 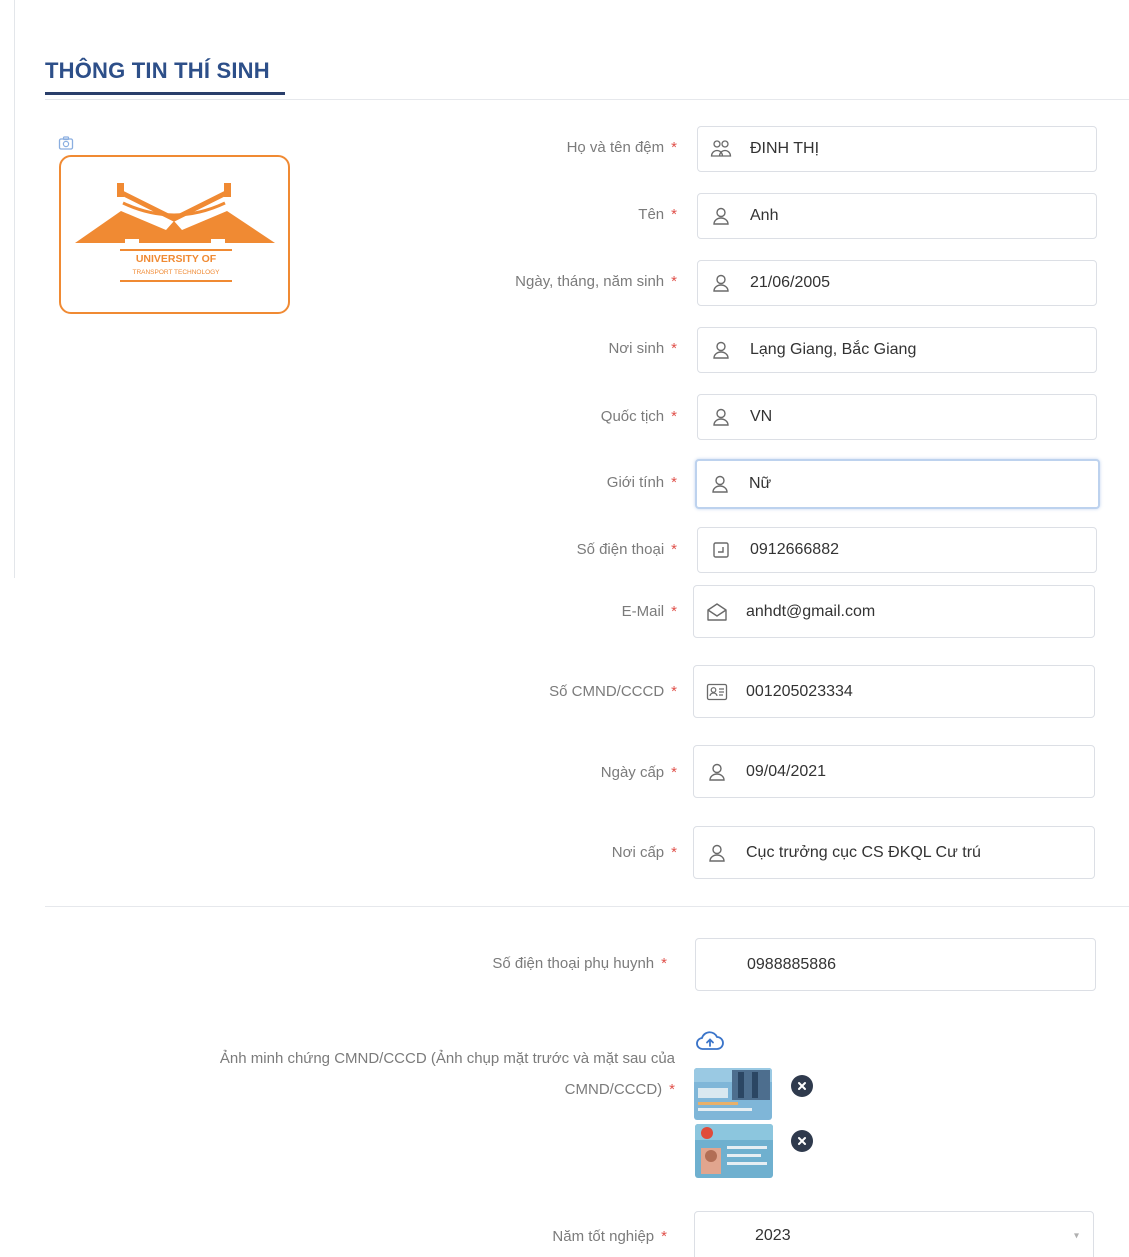 What do you see at coordinates (833, 349) in the screenshot?
I see `noi-sinh-value: Lạng Giang, Bắc Giang` at bounding box center [833, 349].